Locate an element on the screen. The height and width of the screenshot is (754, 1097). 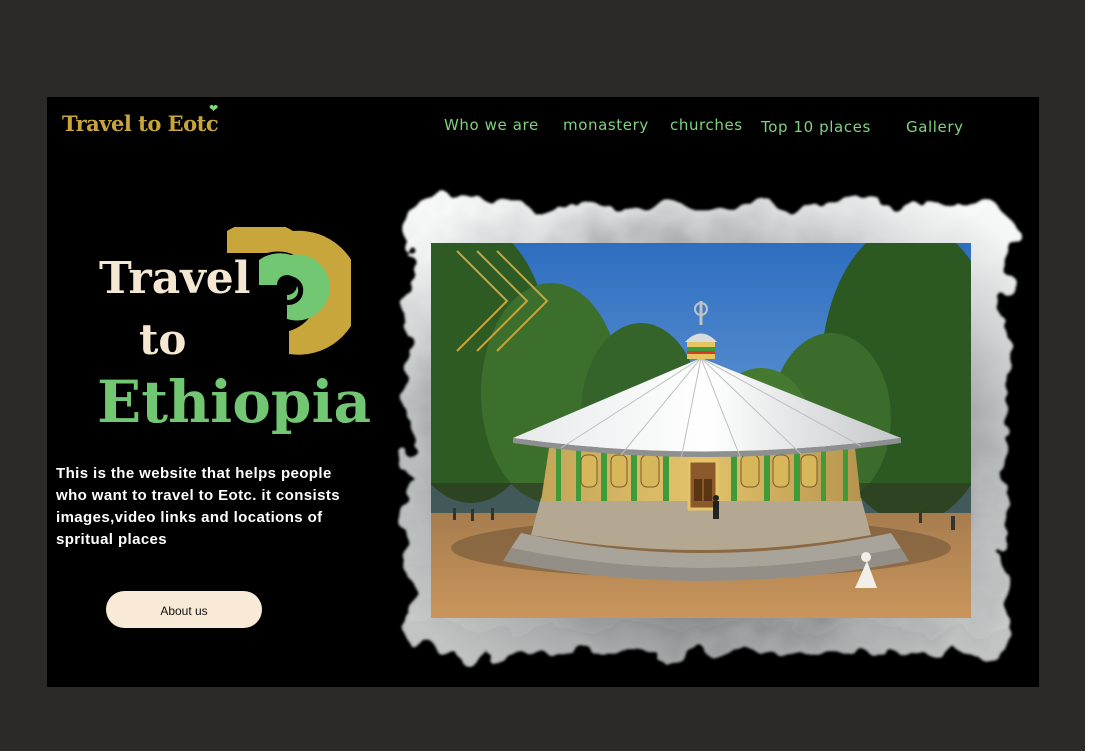
nav-who-we-are: Who we are is located at coordinates (491, 125).